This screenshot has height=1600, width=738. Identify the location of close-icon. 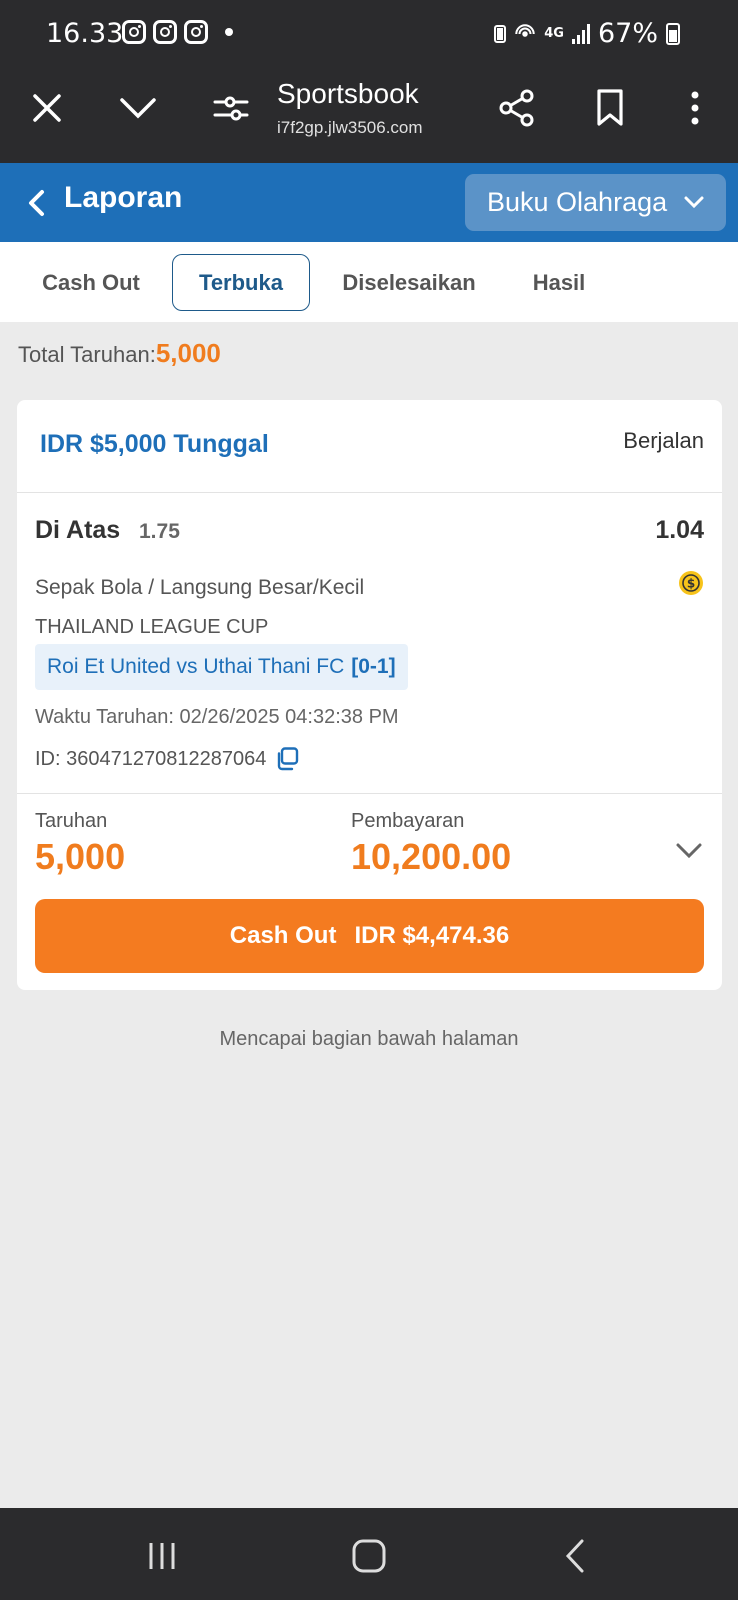
(47, 108).